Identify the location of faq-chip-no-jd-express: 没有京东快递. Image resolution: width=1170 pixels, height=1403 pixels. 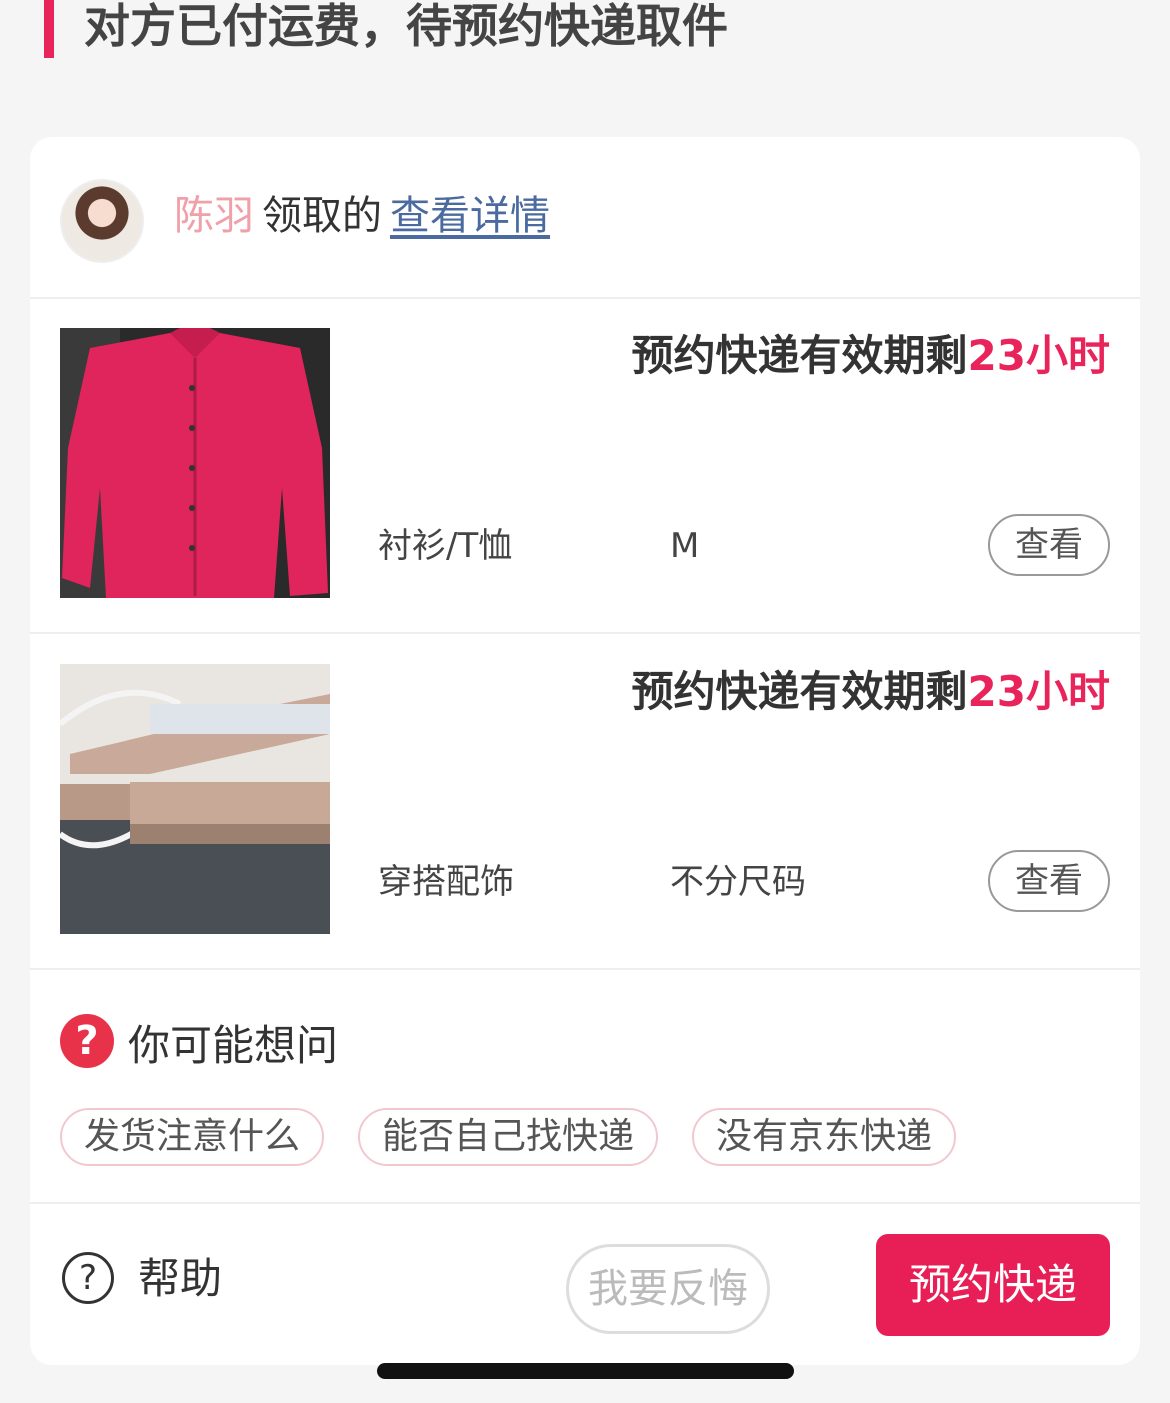
(824, 1137).